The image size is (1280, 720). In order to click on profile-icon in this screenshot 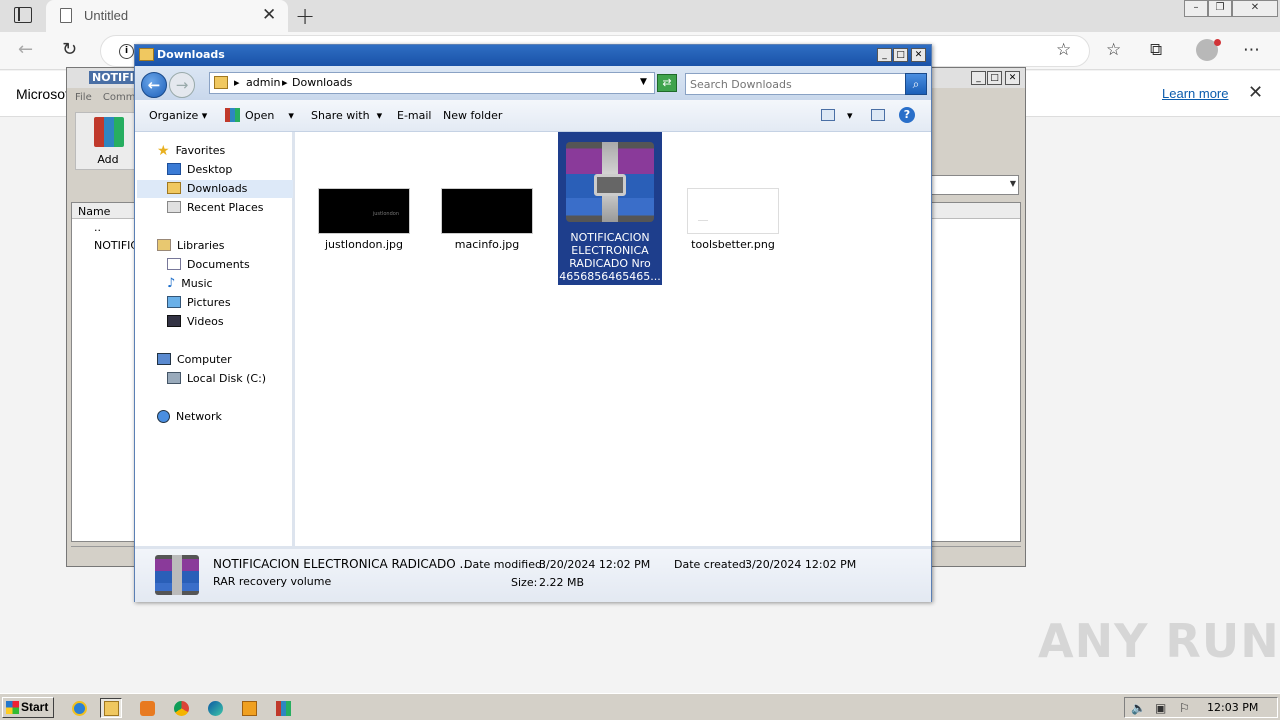, I will do `click(1208, 50)`.